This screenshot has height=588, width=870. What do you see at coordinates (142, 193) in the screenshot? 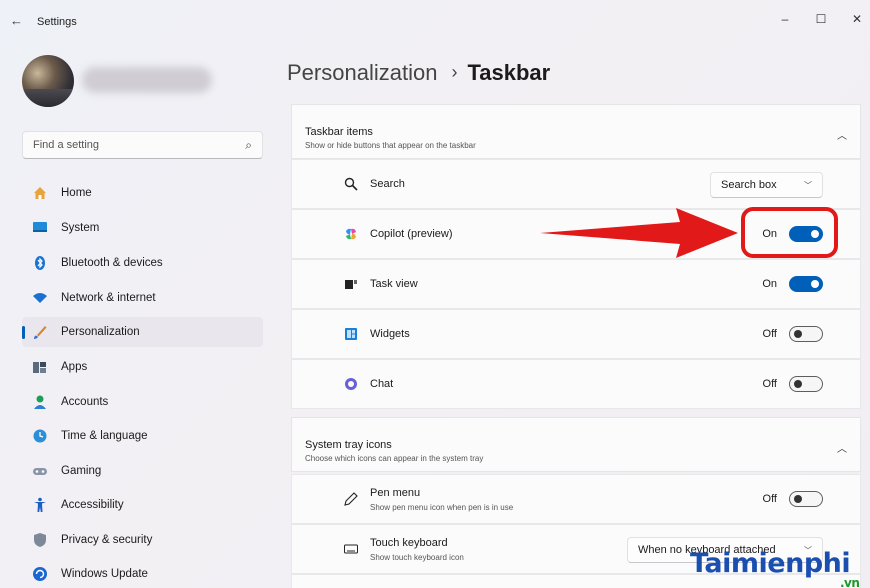
I see `sidebar-item-home: Home` at bounding box center [142, 193].